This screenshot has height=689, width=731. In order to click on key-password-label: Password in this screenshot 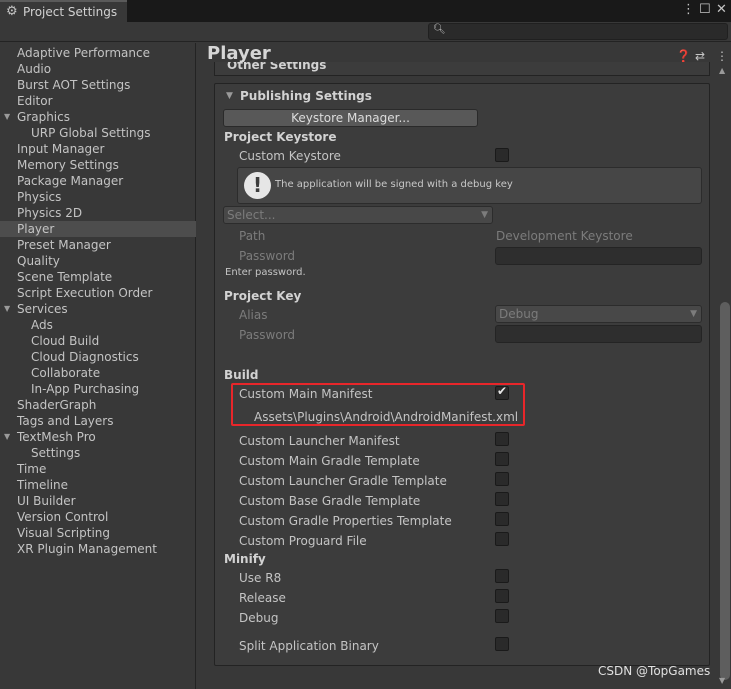, I will do `click(267, 335)`.